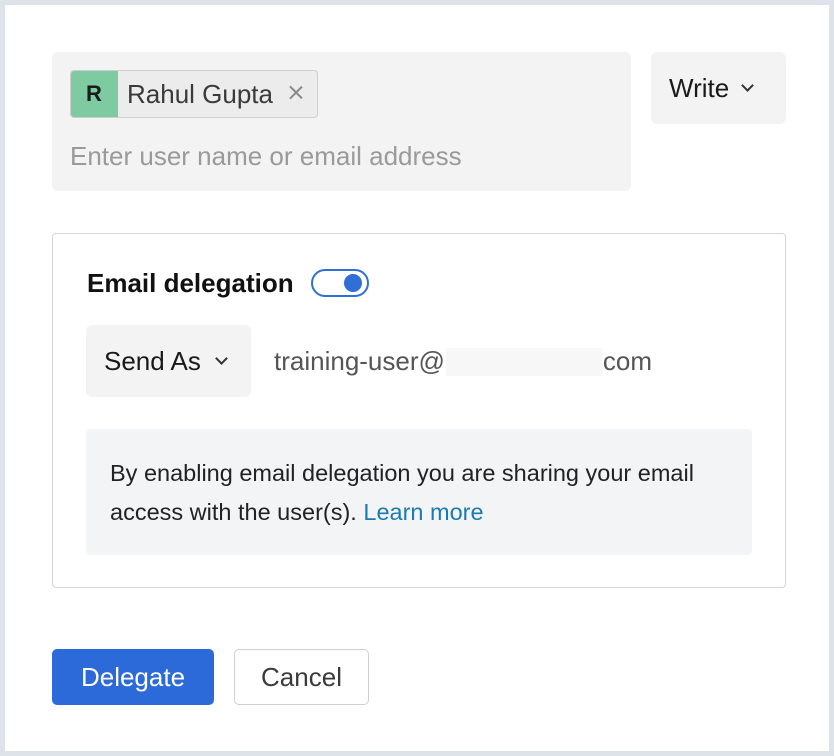 The width and height of the screenshot is (834, 756). What do you see at coordinates (523, 361) in the screenshot?
I see `redacted-domain` at bounding box center [523, 361].